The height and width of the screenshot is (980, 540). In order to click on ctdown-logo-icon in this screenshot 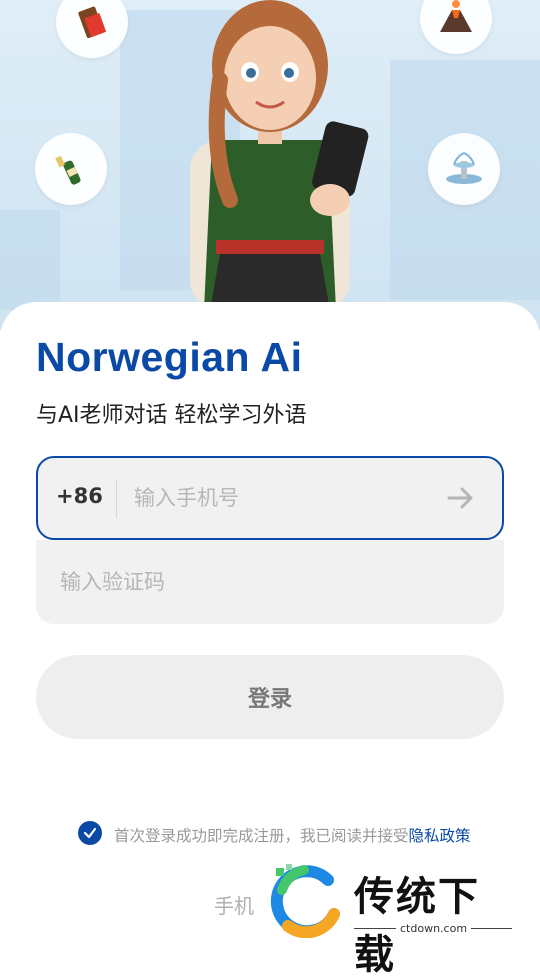, I will do `click(305, 901)`.